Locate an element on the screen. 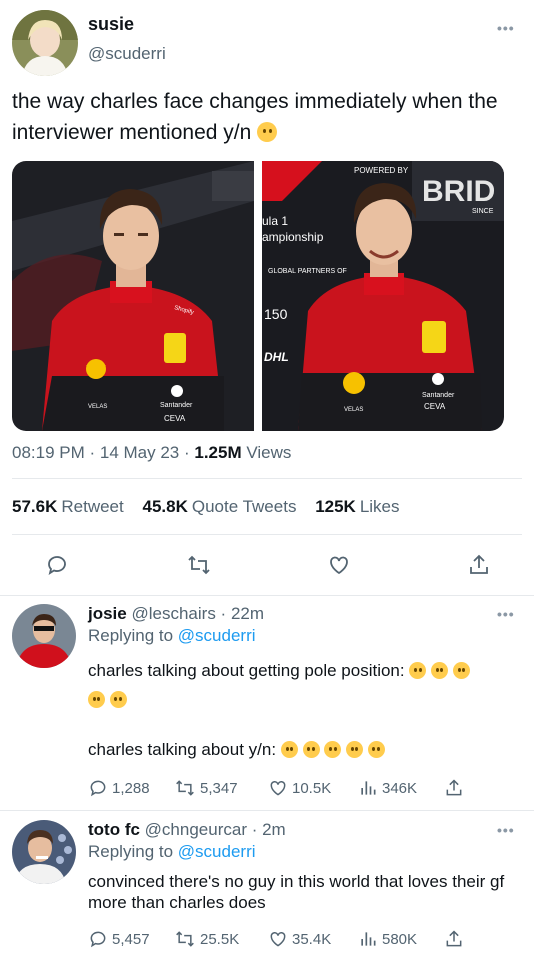 Image resolution: width=534 pixels, height=960 pixels. retweets-stat: 57.6K Retweet is located at coordinates (68, 506).